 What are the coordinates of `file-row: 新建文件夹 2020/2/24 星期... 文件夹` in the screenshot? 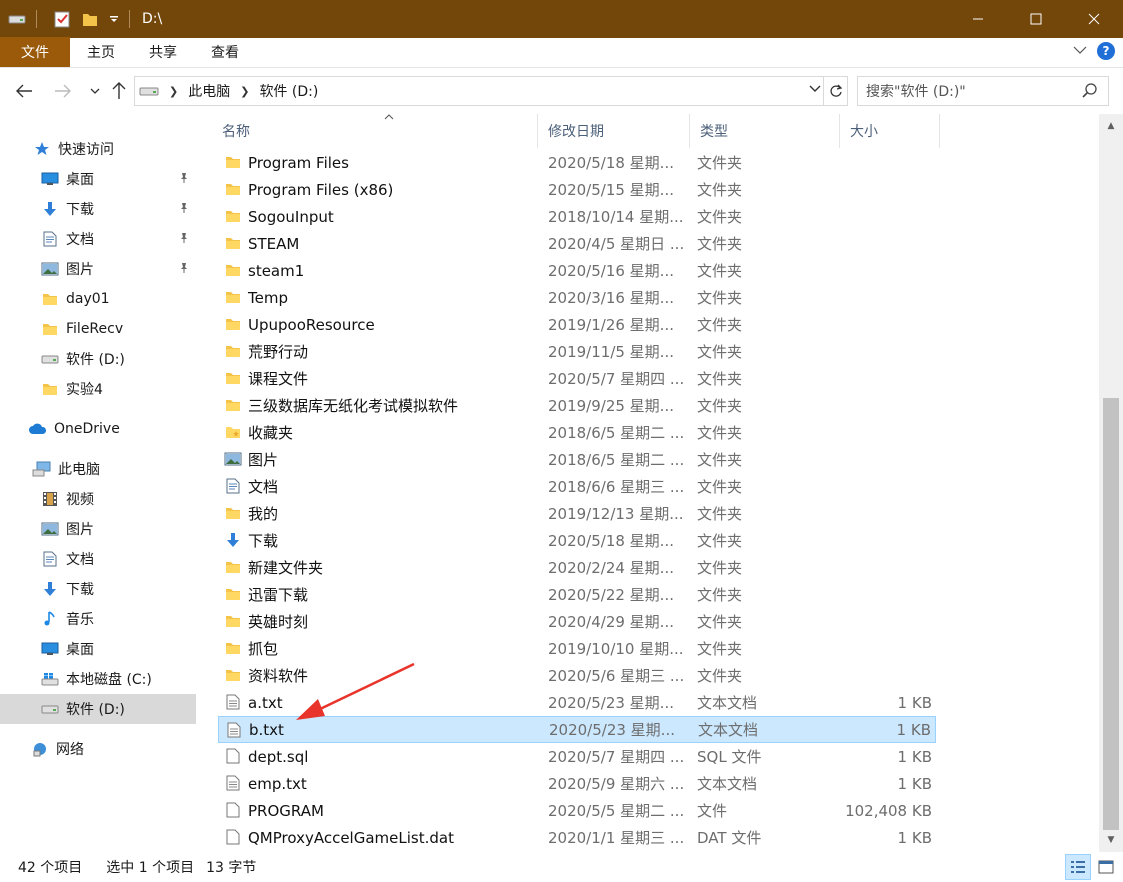 It's located at (577, 567).